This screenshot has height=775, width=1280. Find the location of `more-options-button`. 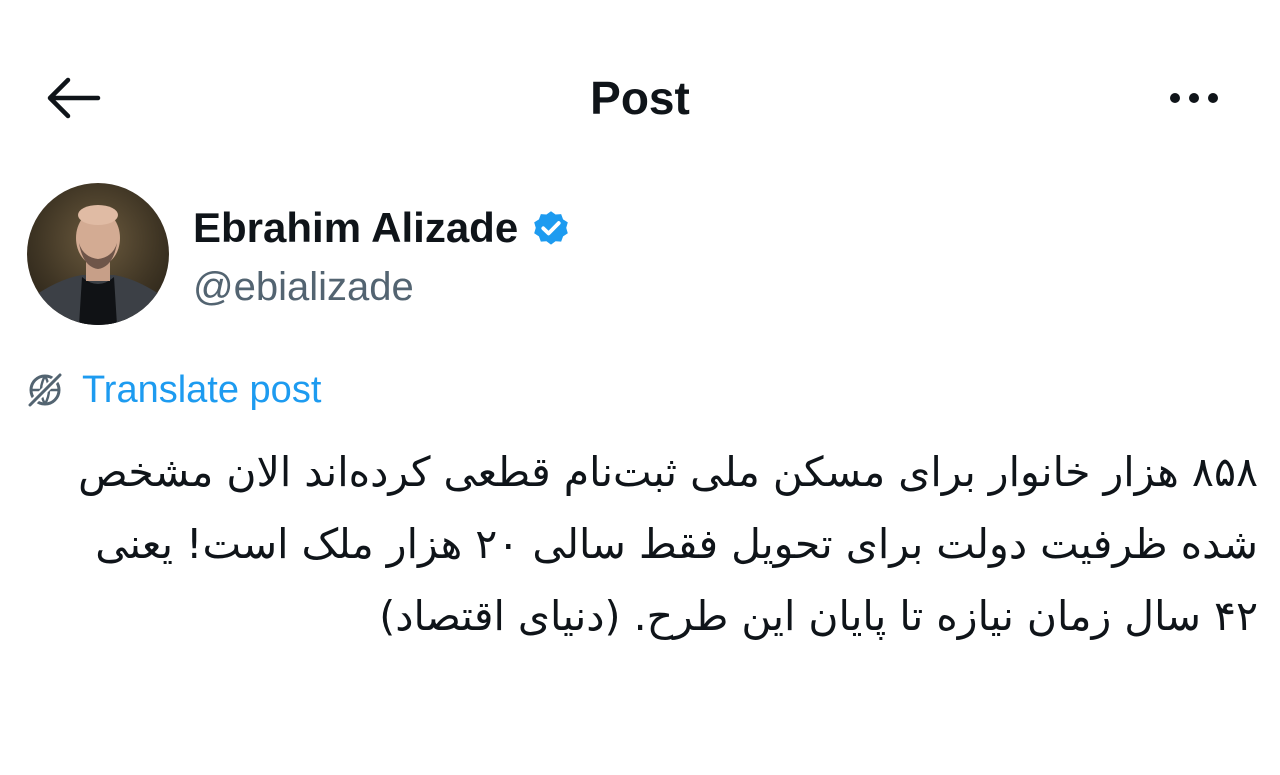

more-options-button is located at coordinates (1194, 98).